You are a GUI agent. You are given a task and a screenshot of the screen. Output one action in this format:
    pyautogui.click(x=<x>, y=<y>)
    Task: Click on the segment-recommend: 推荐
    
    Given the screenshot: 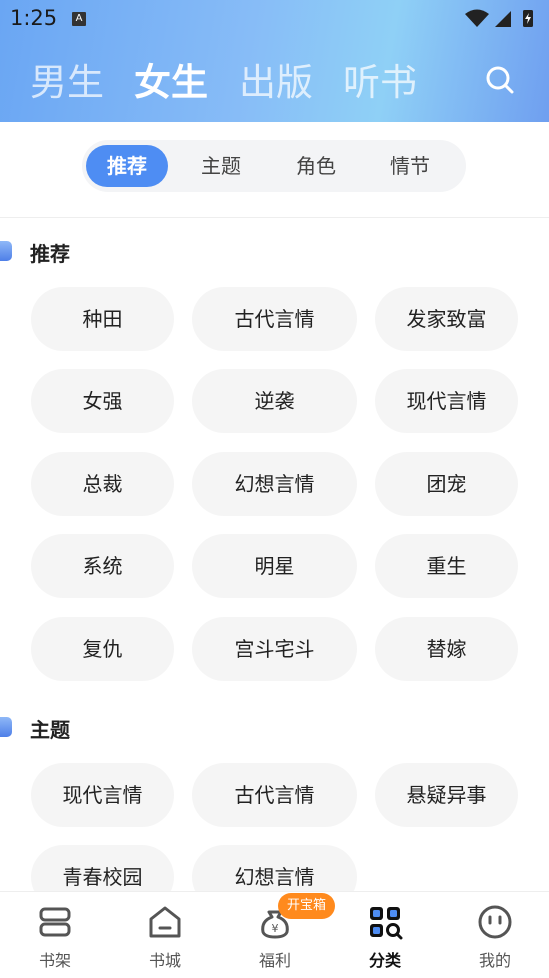 What is the action you would take?
    pyautogui.click(x=127, y=166)
    